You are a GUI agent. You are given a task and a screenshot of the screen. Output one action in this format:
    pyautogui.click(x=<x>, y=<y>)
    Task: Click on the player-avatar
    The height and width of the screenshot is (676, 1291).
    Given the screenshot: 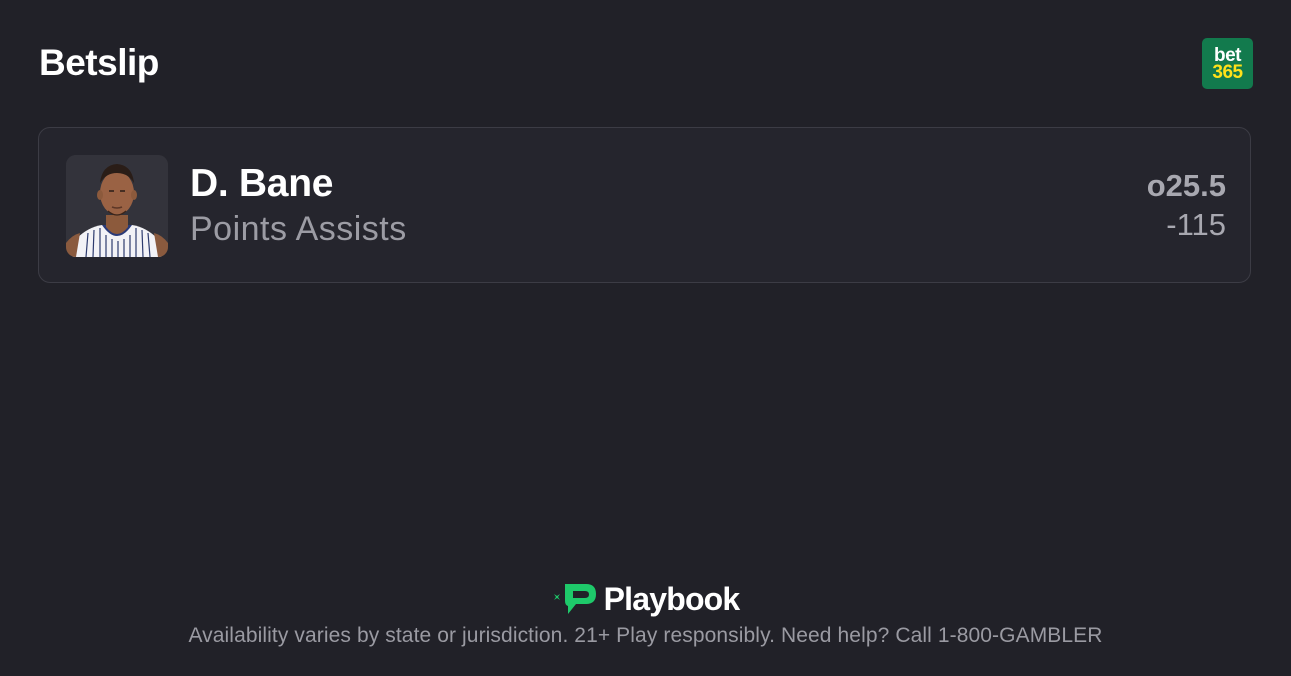 What is the action you would take?
    pyautogui.click(x=117, y=206)
    